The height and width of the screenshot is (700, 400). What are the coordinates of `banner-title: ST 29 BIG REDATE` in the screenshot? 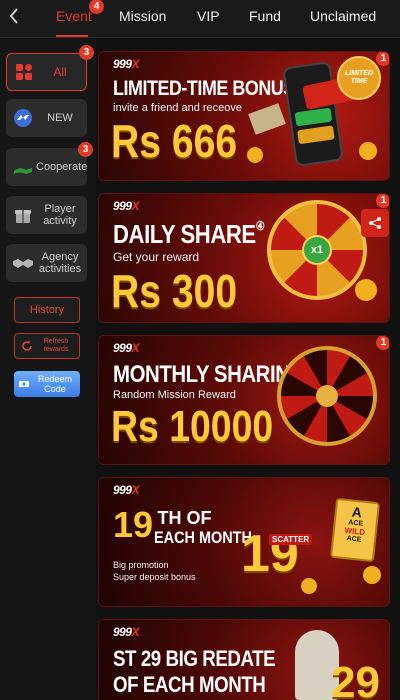 It's located at (194, 658).